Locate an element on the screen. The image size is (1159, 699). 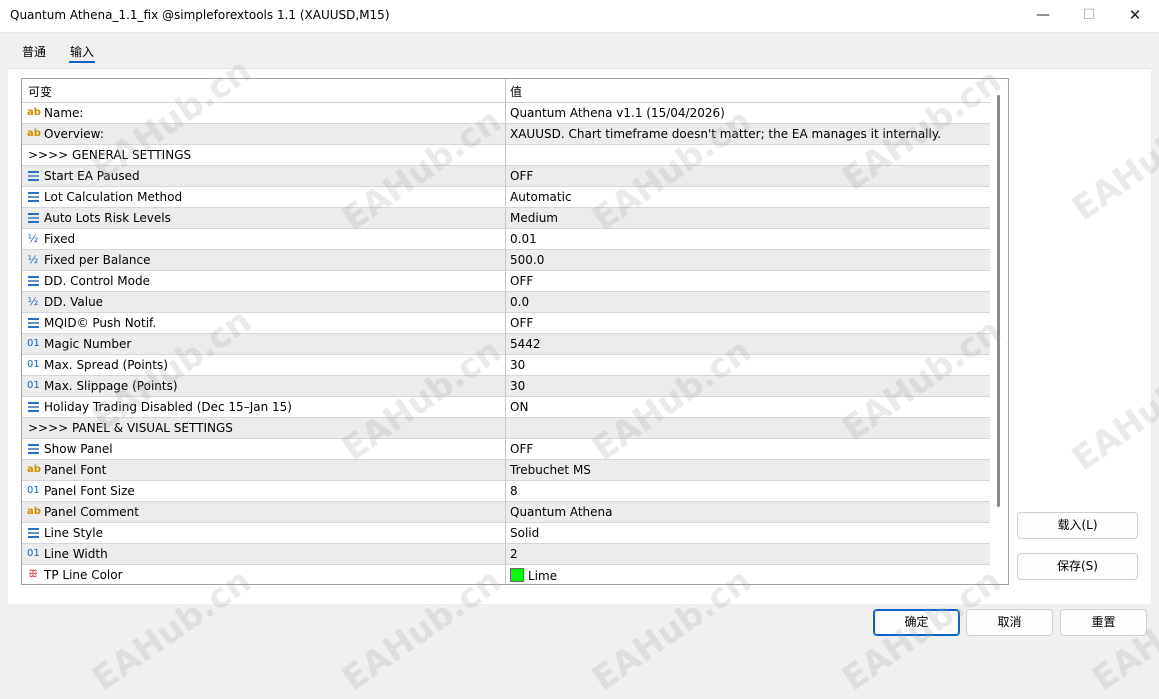
param-value: Quantum Athena v1.1 (15/04/2026) is located at coordinates (617, 113).